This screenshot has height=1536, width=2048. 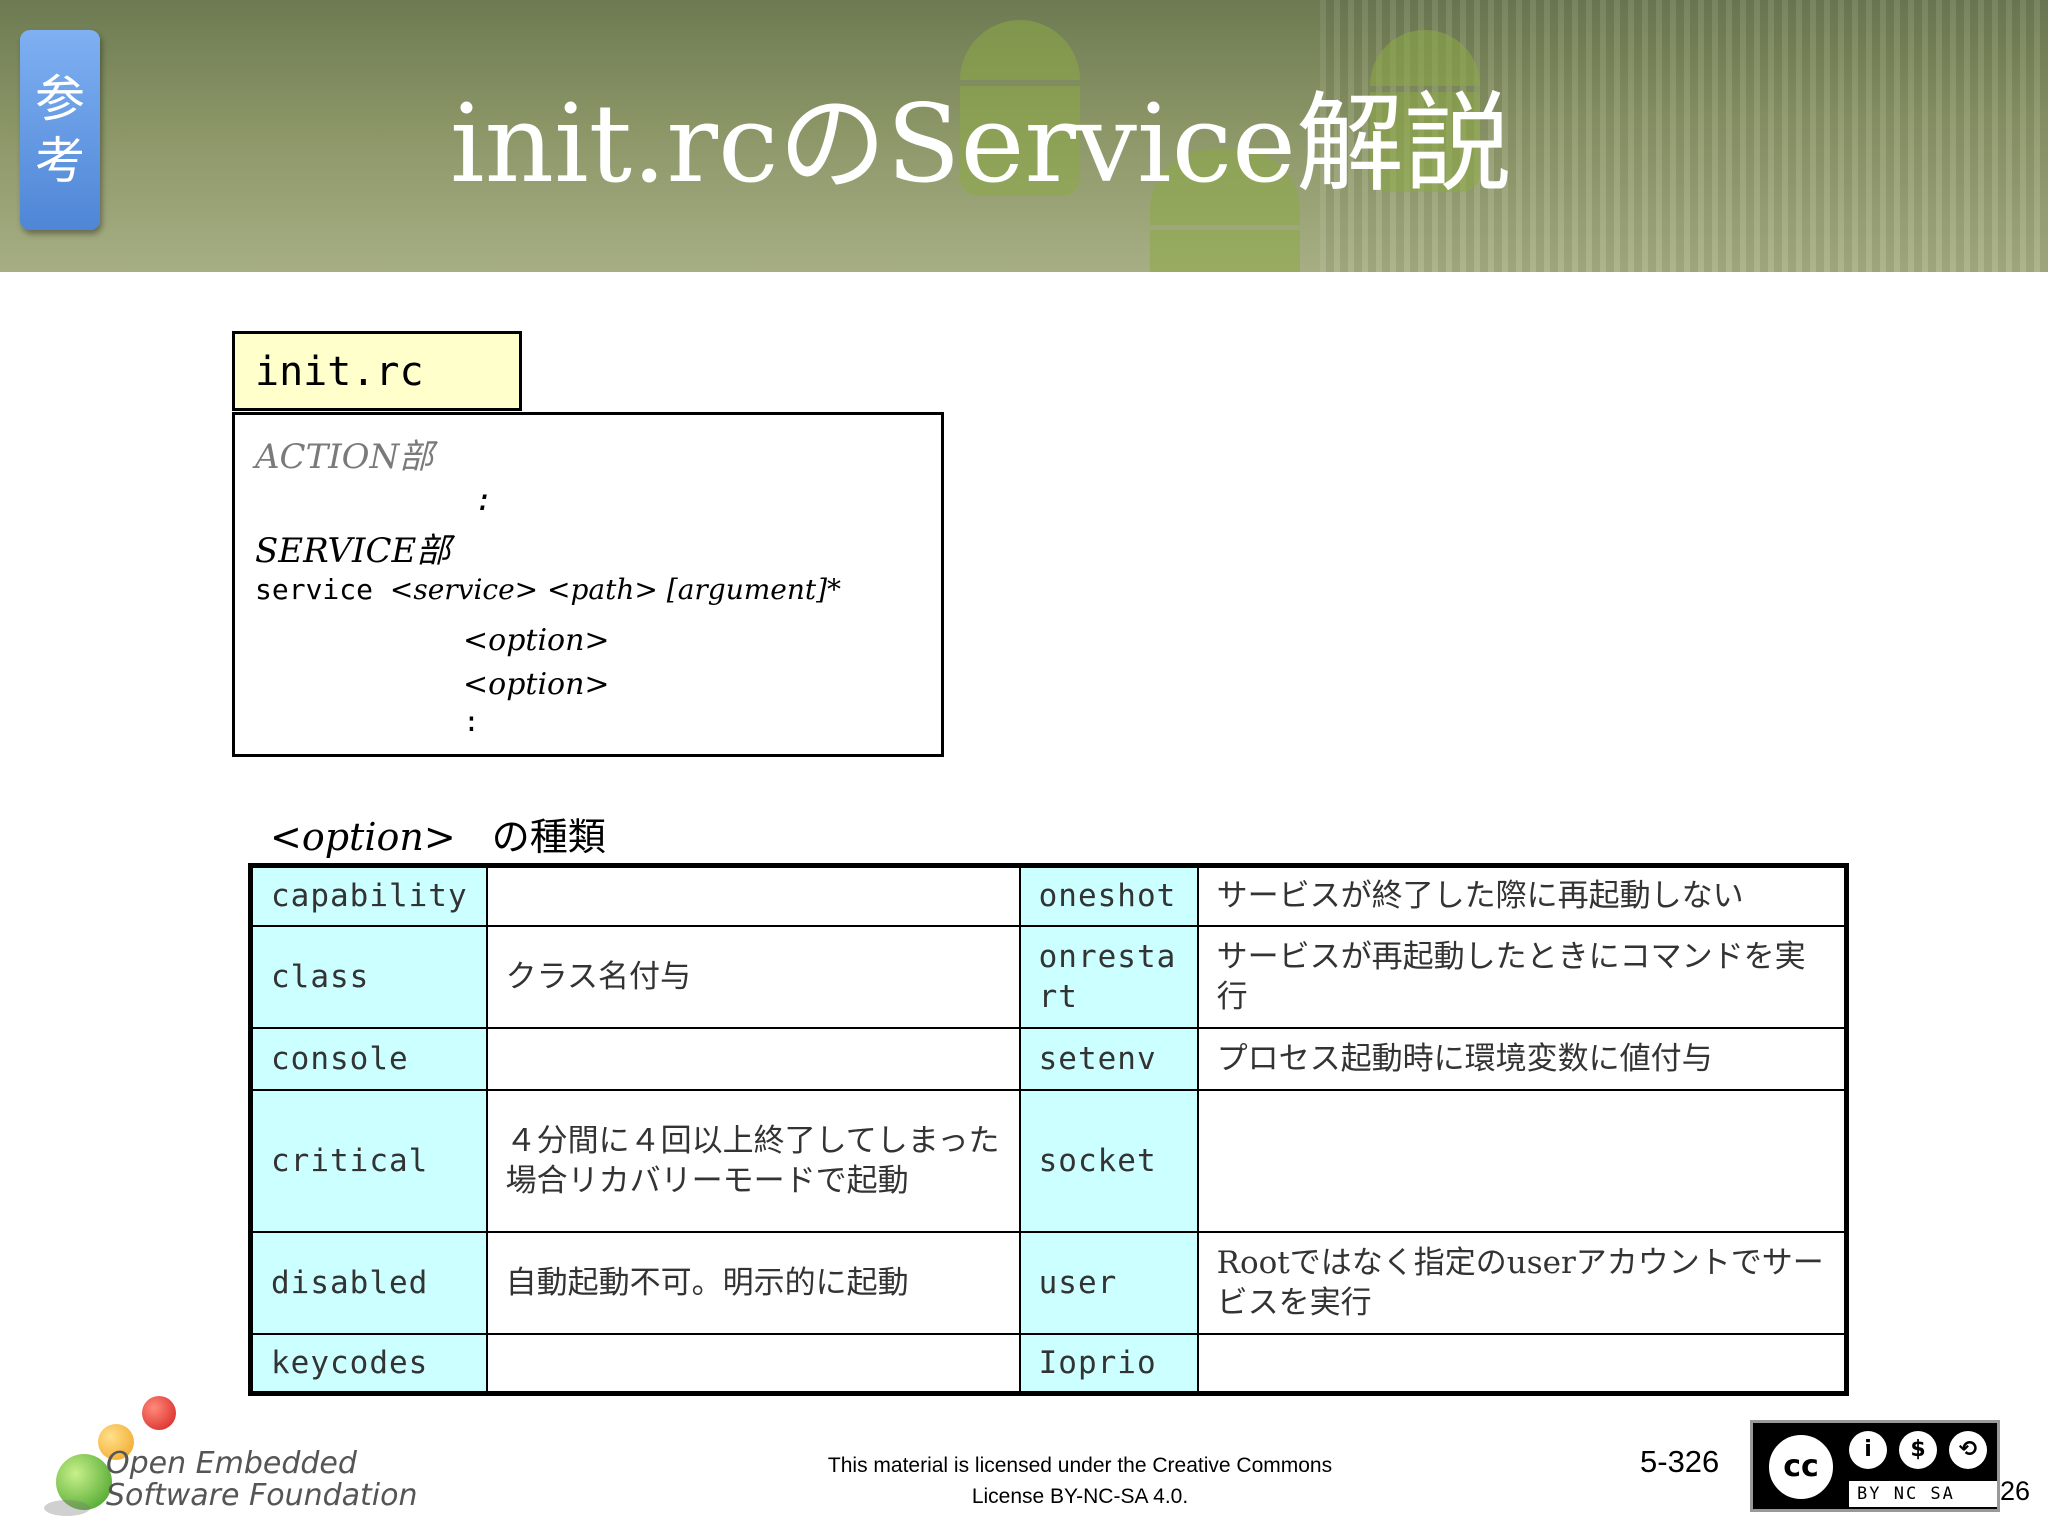 I want to click on option-name: console, so click(x=368, y=1058).